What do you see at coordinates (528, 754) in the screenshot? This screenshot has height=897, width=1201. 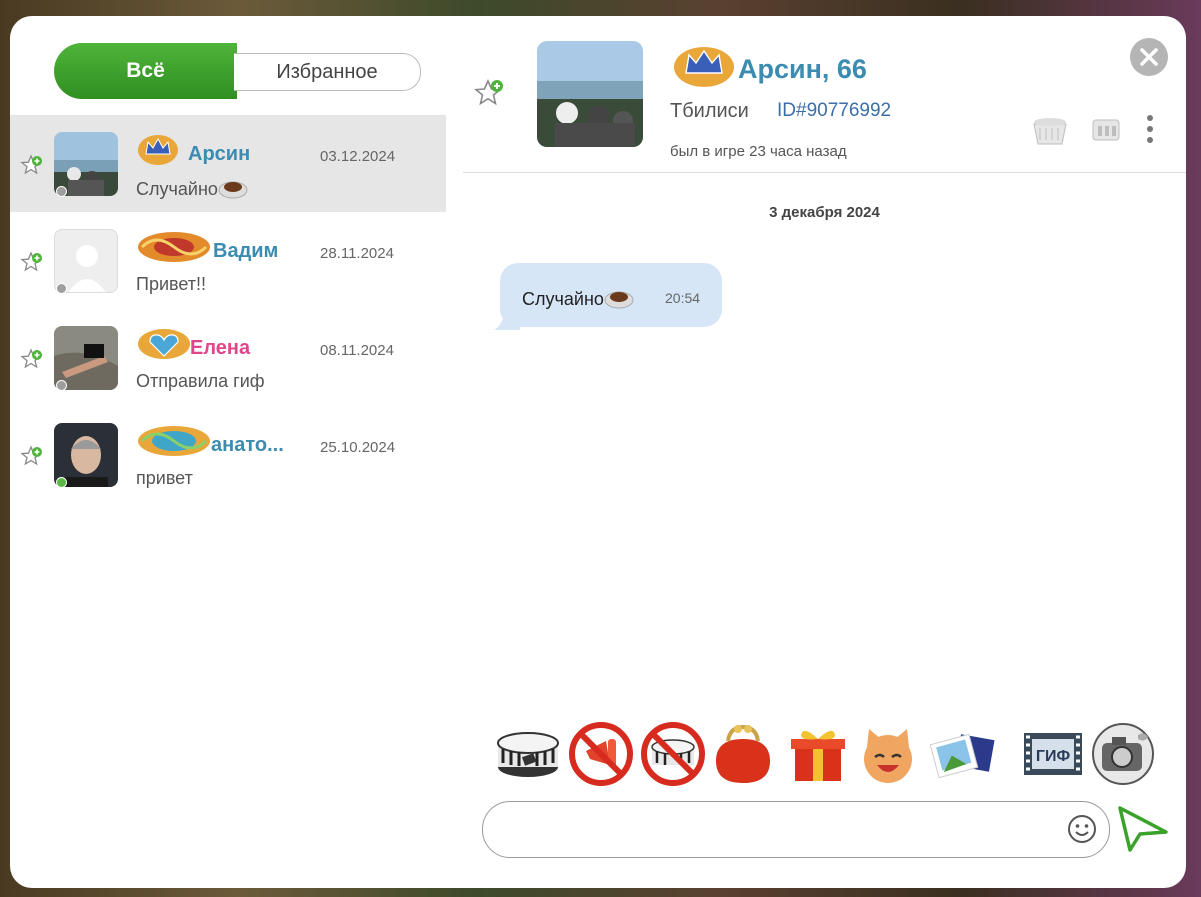 I see `chat-ban-icon` at bounding box center [528, 754].